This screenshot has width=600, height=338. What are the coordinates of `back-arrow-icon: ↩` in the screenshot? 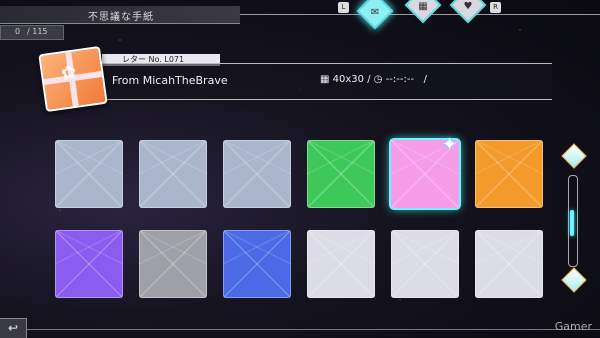 It's located at (13, 328).